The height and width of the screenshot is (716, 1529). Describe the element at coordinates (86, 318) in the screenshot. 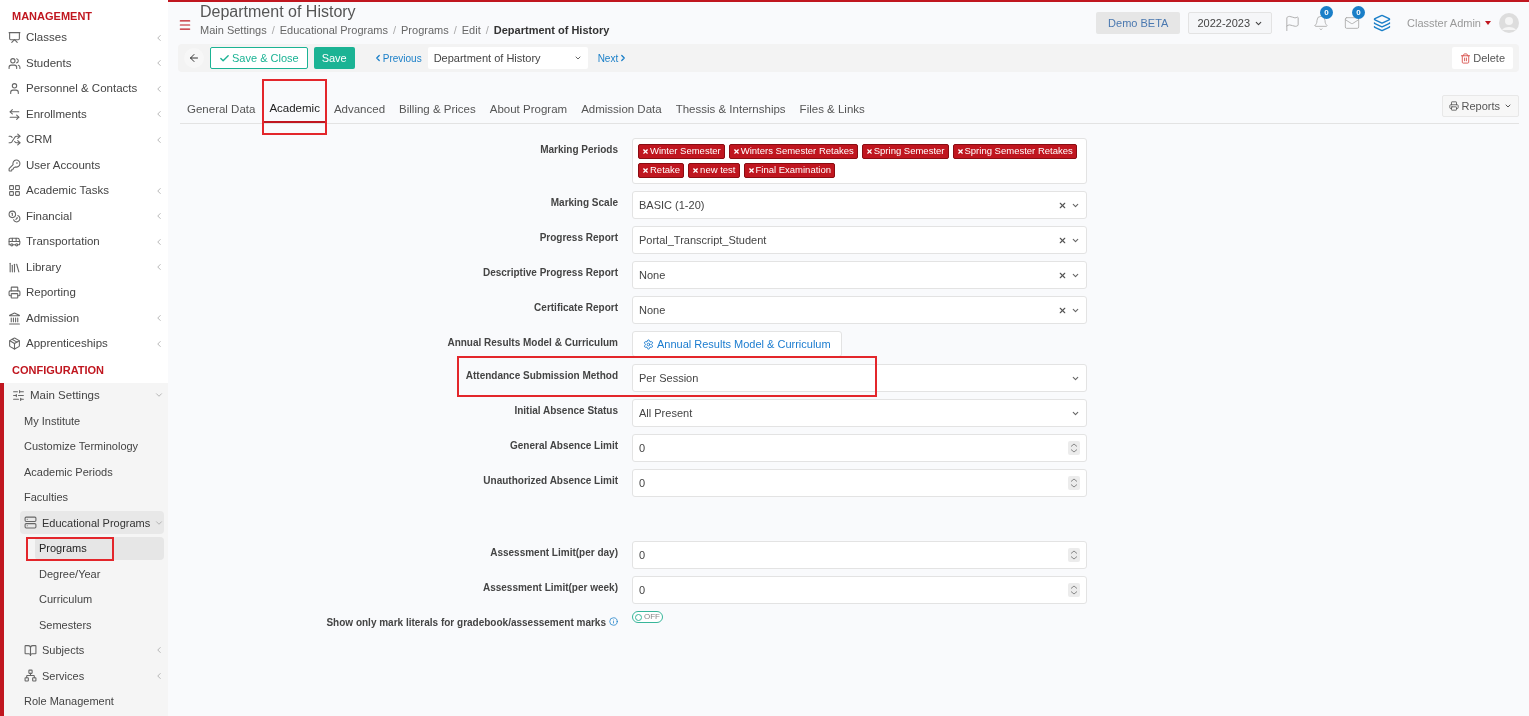

I see `sidebar-item: Admission` at that location.